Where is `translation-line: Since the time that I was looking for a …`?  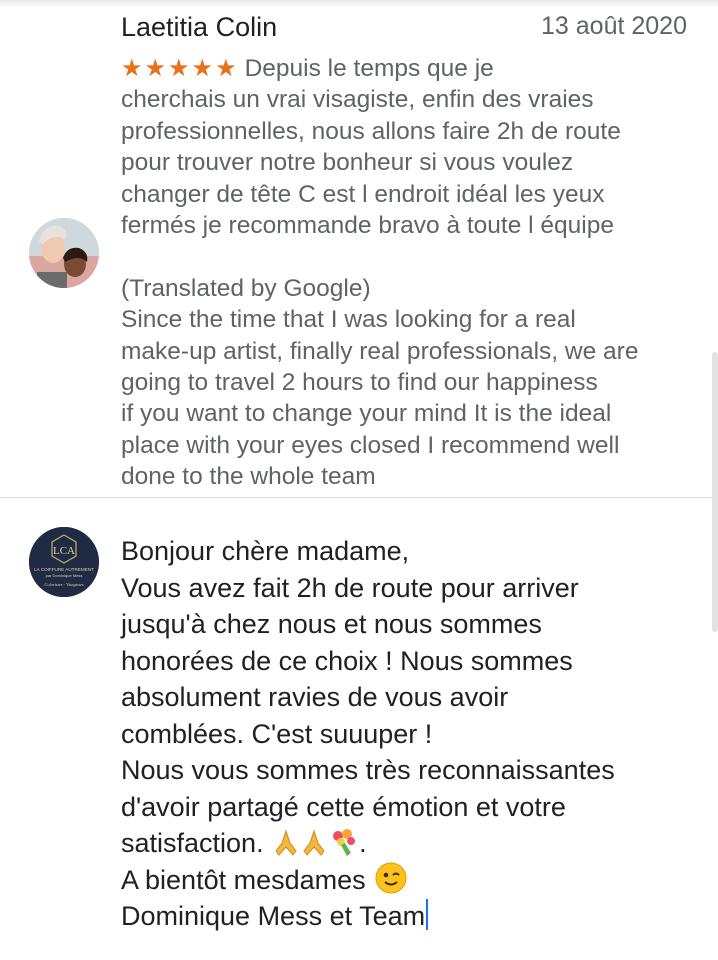
translation-line: Since the time that I was looking for a … is located at coordinates (348, 320).